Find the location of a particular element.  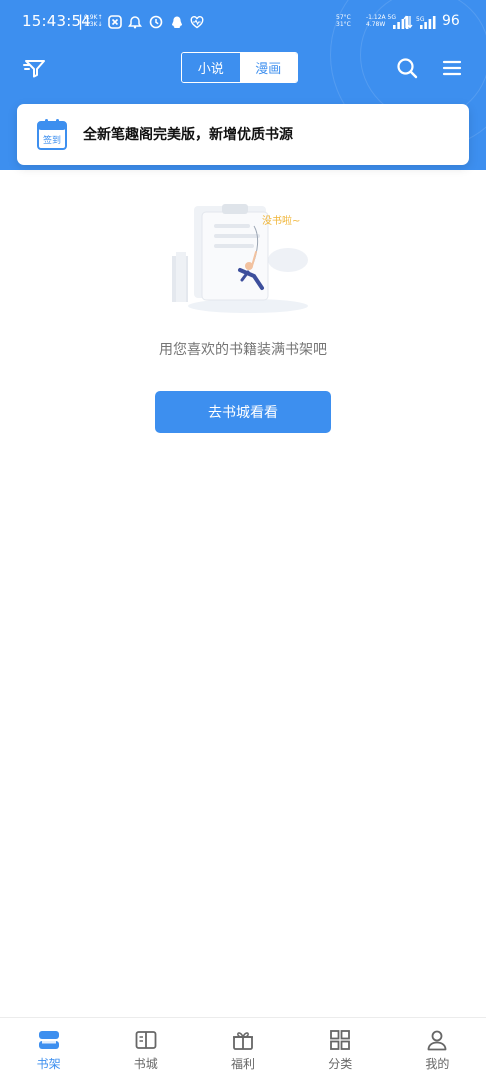

bottom-tab-bar: 书架 书城 福利 分类 我的 is located at coordinates (243, 1048).